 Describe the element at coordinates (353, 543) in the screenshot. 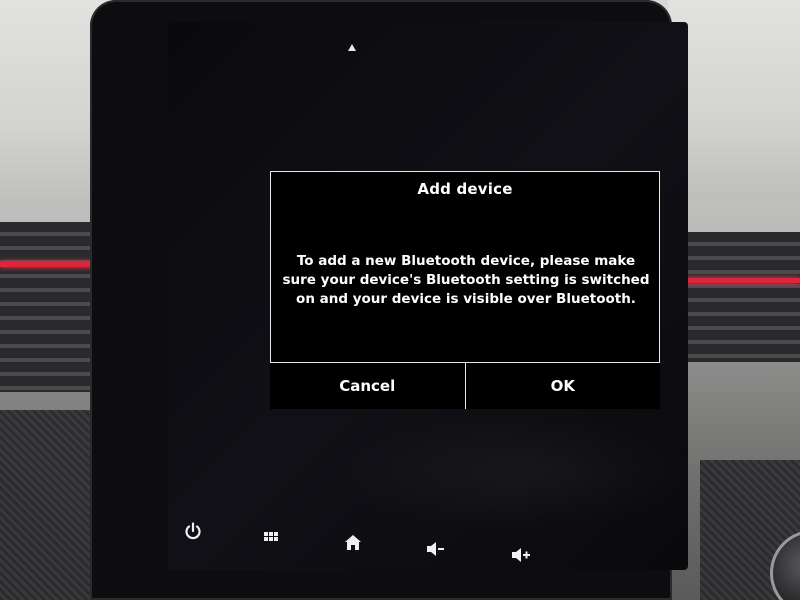

I see `home-icon` at that location.